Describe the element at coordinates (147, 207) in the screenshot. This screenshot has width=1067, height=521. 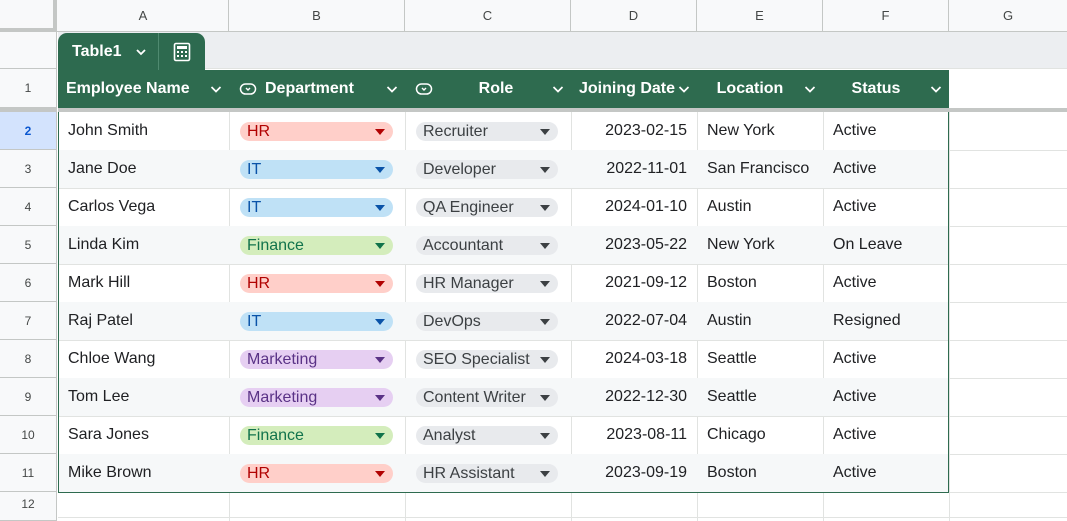
I see `cell-employee-name: Carlos Vega` at that location.